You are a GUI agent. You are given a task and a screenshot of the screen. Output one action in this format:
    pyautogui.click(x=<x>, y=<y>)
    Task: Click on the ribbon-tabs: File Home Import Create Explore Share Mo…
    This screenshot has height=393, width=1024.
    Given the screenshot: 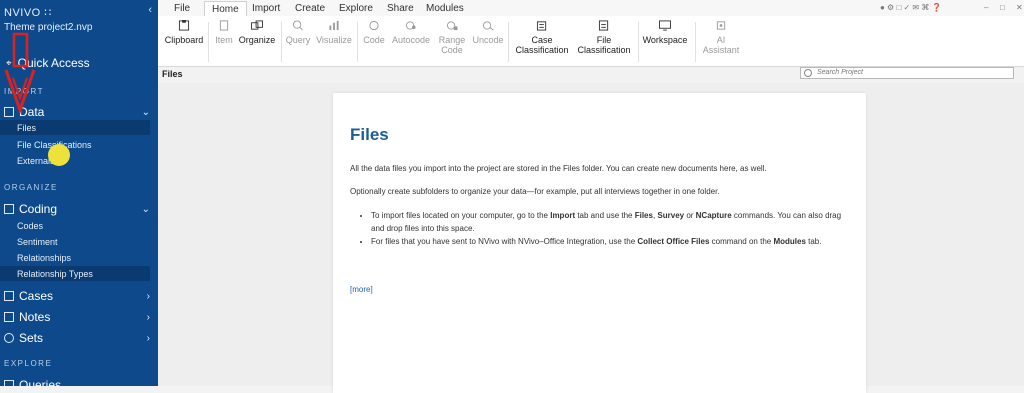 What is the action you would take?
    pyautogui.click(x=591, y=9)
    